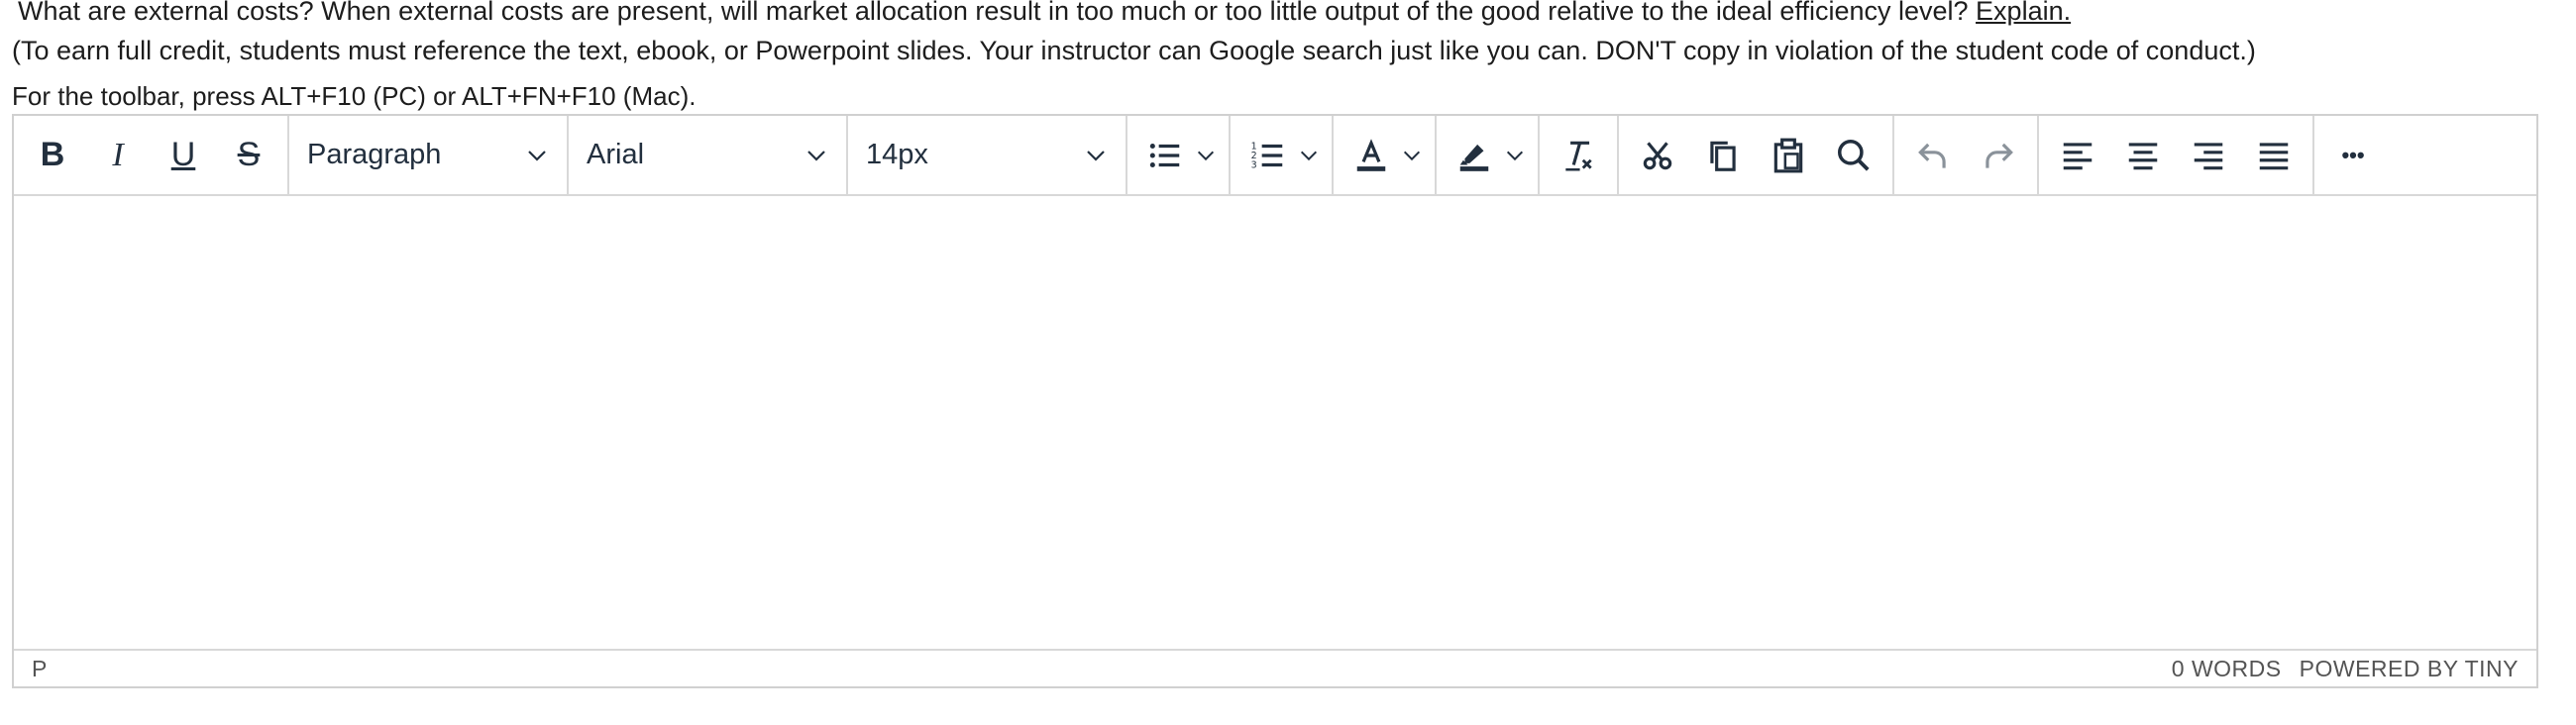 The height and width of the screenshot is (725, 2576). What do you see at coordinates (1267, 156) in the screenshot?
I see `numbered-list-icon: 1 2 3` at bounding box center [1267, 156].